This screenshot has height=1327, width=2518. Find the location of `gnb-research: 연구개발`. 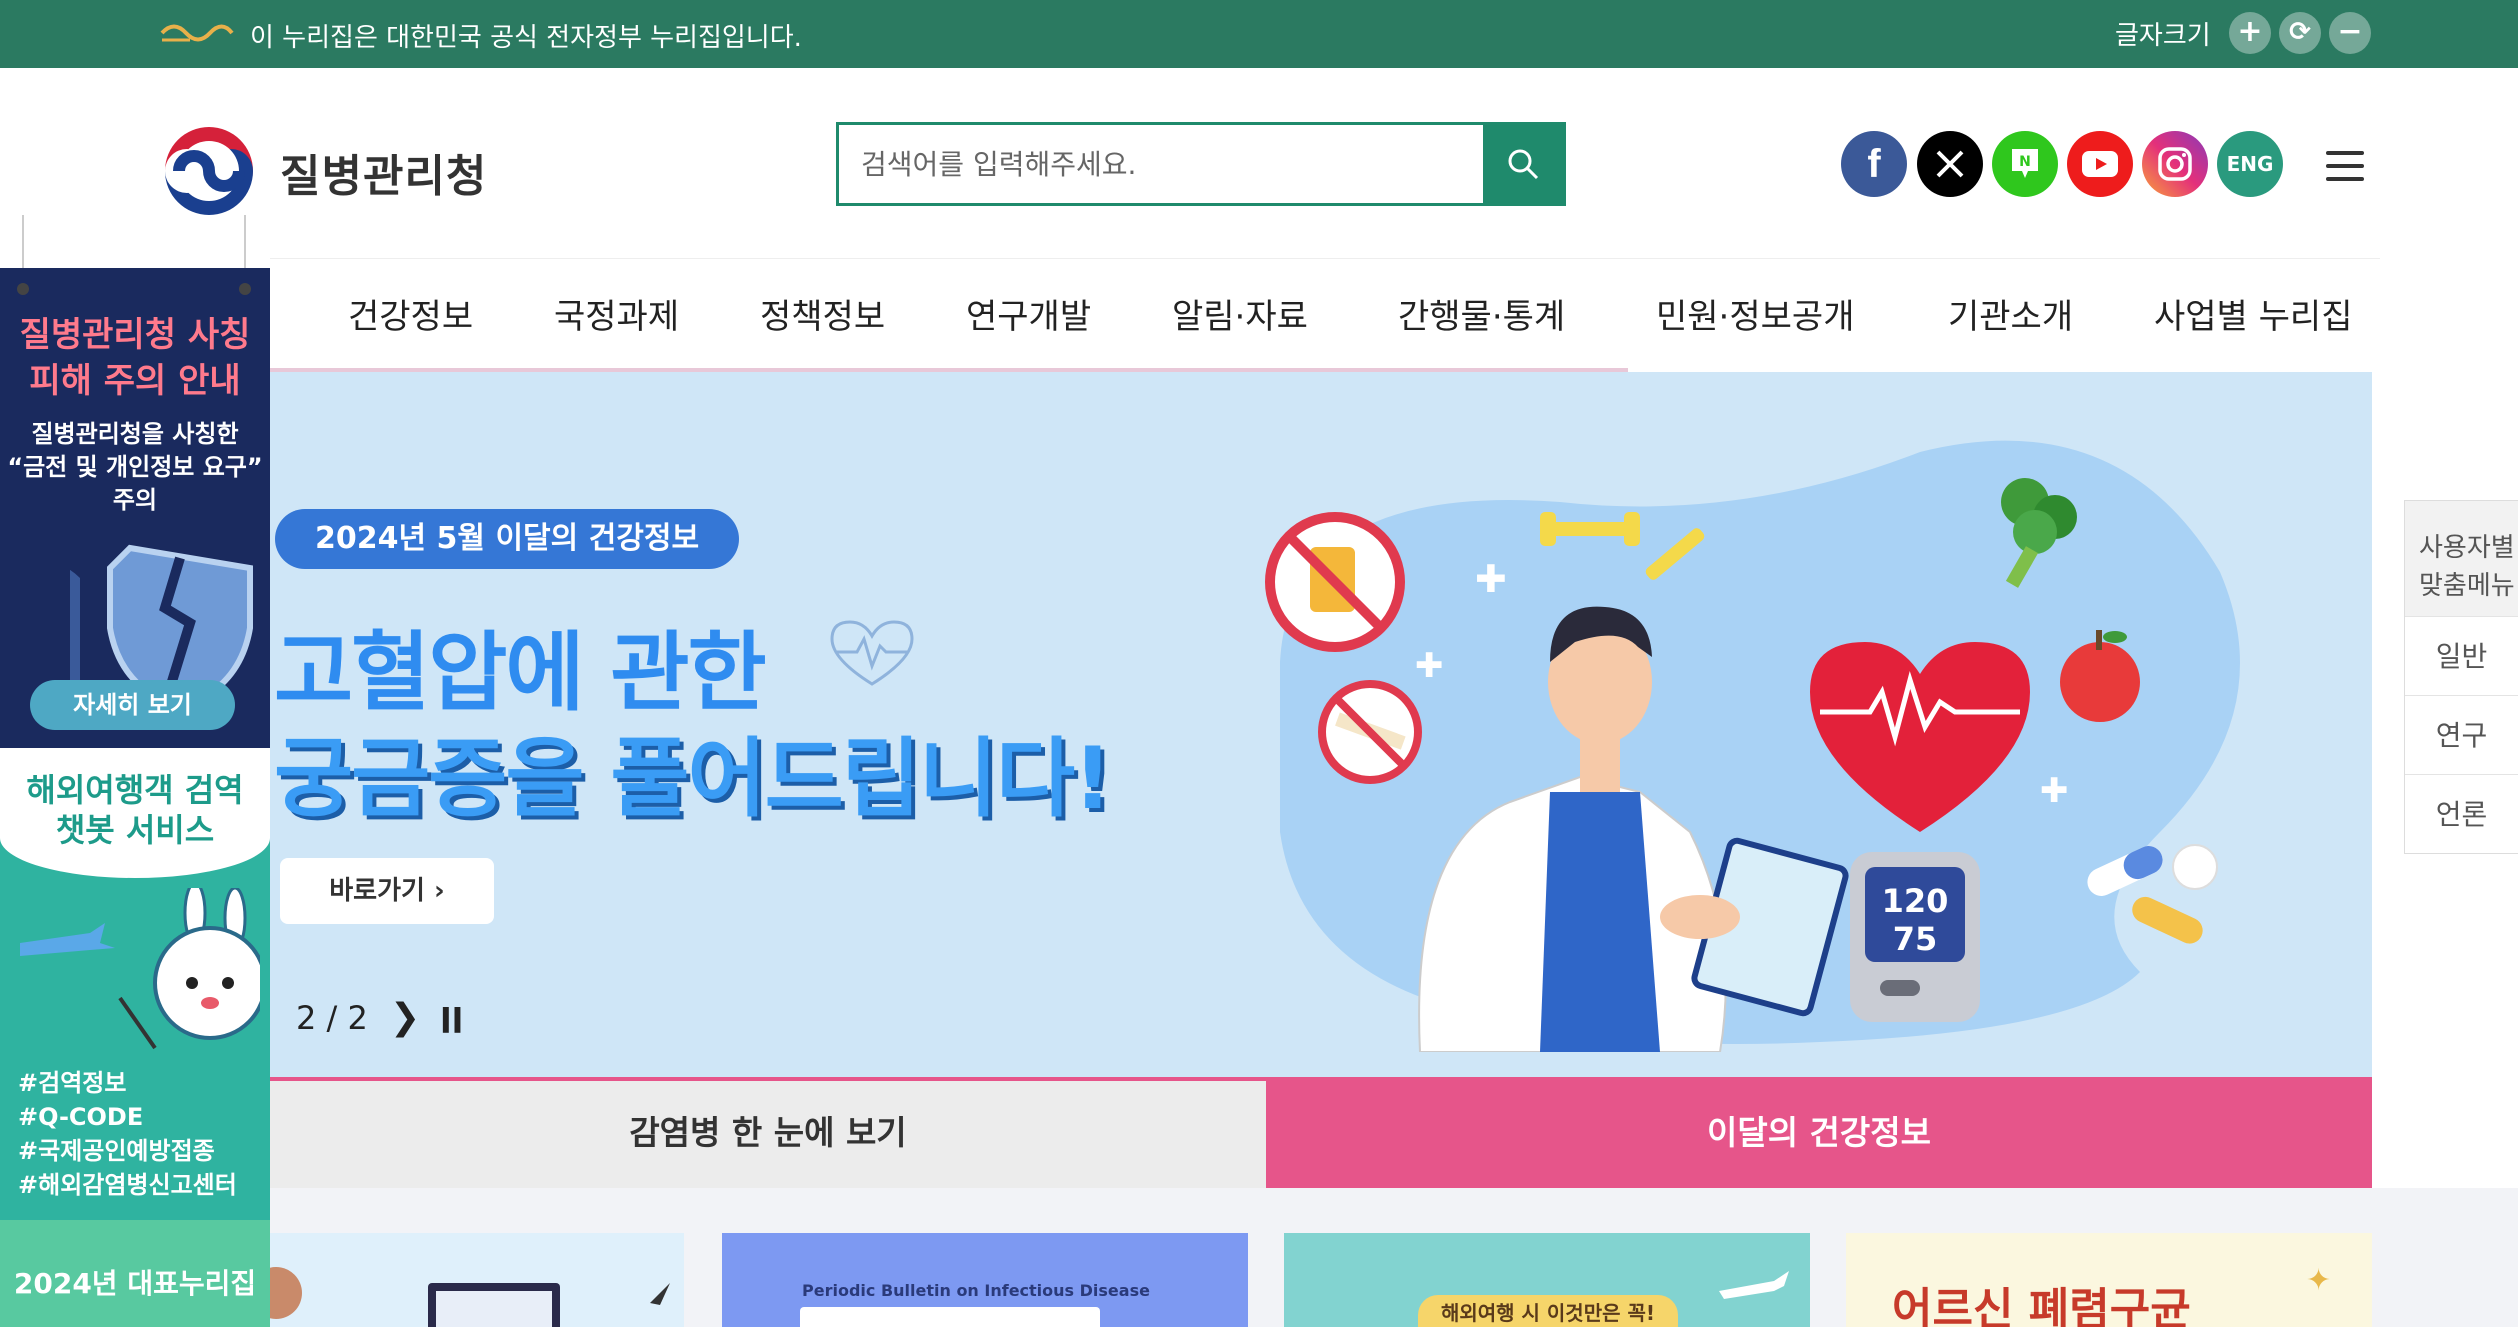

gnb-research: 연구개발 is located at coordinates (1028, 313).